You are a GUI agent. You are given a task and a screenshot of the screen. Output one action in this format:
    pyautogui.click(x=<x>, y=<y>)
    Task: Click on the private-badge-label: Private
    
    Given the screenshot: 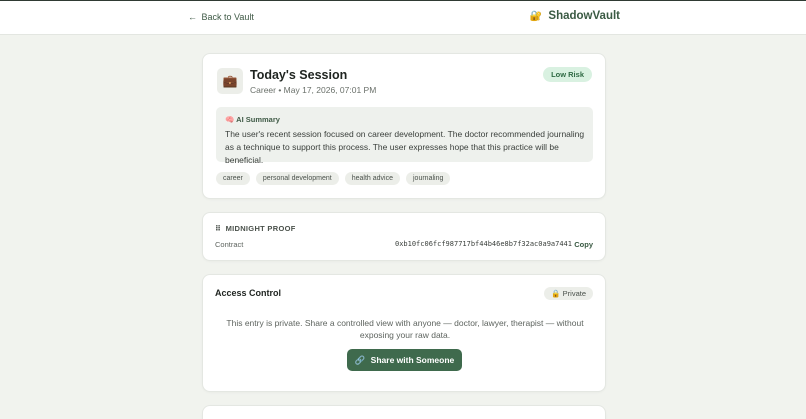 What is the action you would take?
    pyautogui.click(x=574, y=293)
    